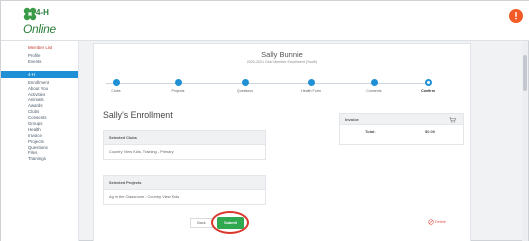 Image resolution: width=529 pixels, height=241 pixels. I want to click on step-consents: Consents, so click(374, 86).